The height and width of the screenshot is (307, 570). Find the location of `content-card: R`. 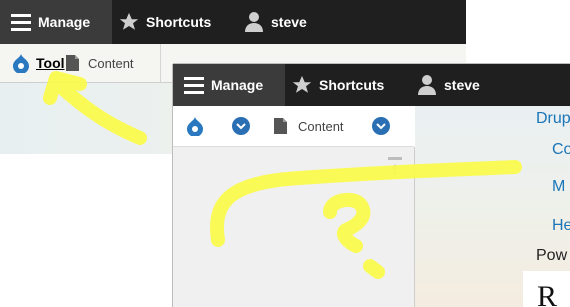

content-card: R is located at coordinates (546, 289).